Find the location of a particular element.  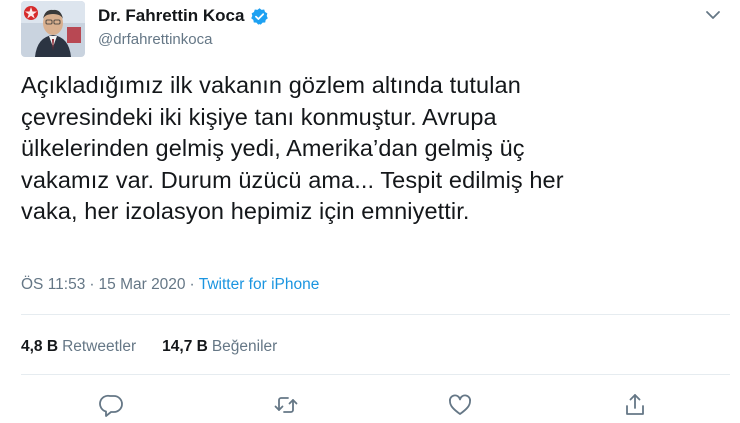

avatar is located at coordinates (53, 29).